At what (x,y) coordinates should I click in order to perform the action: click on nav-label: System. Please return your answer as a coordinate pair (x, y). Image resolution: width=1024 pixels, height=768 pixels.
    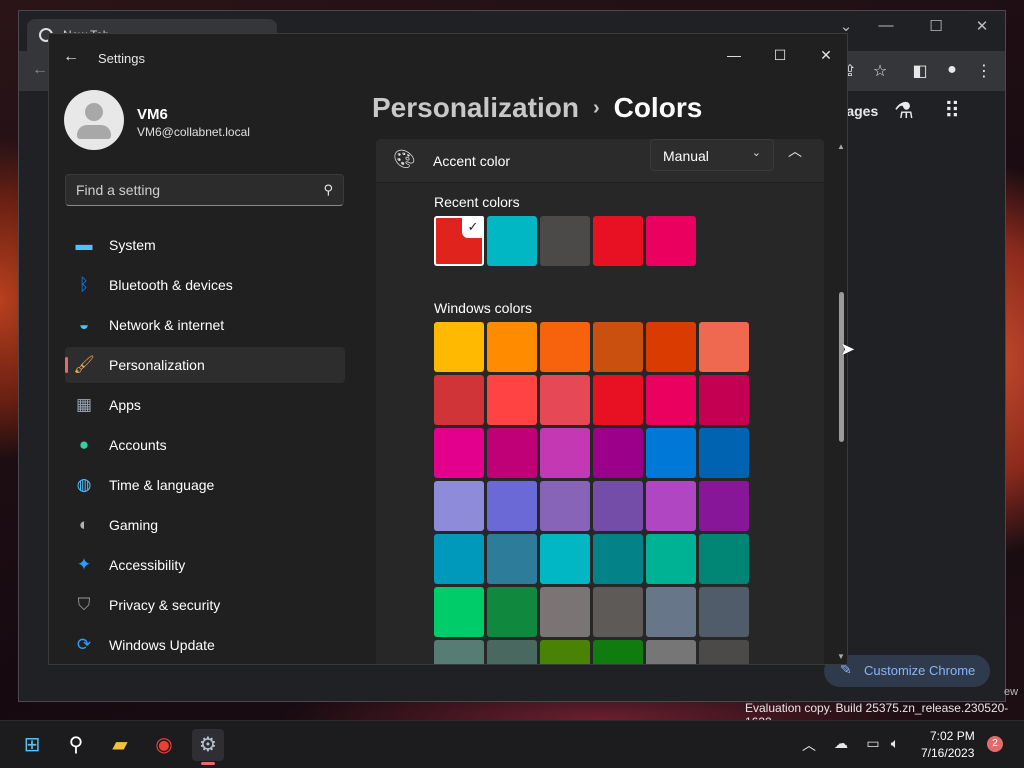
    Looking at the image, I should click on (132, 245).